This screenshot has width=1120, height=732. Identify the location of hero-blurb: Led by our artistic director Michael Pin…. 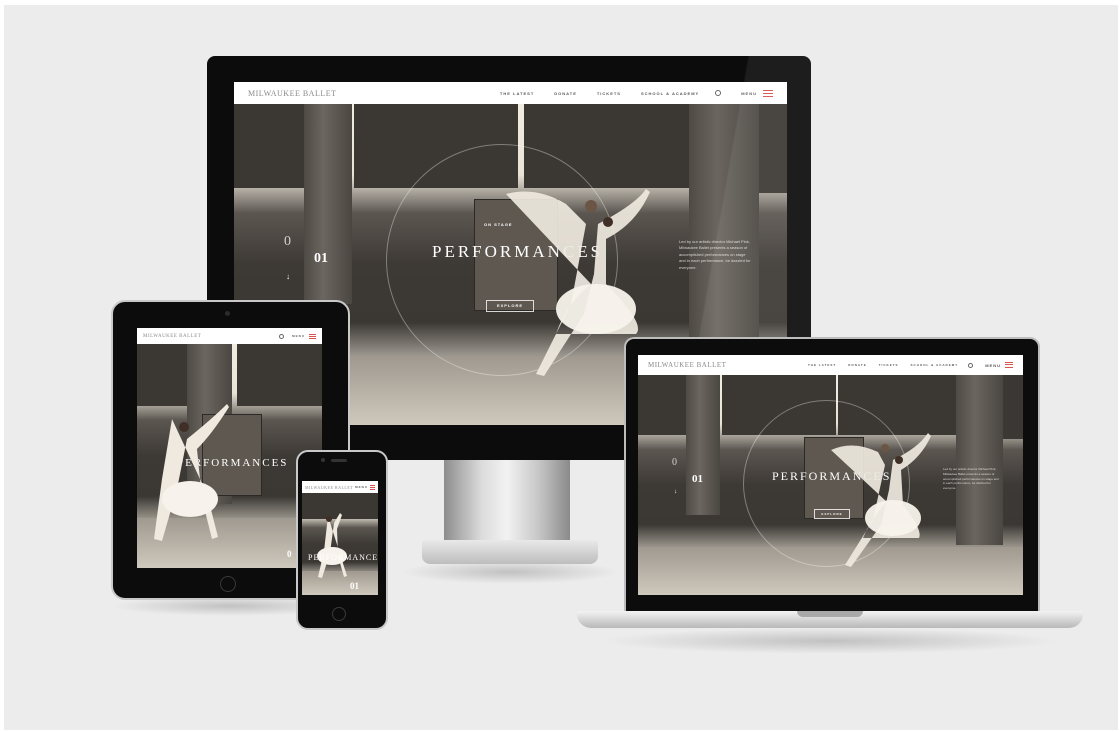
(971, 479).